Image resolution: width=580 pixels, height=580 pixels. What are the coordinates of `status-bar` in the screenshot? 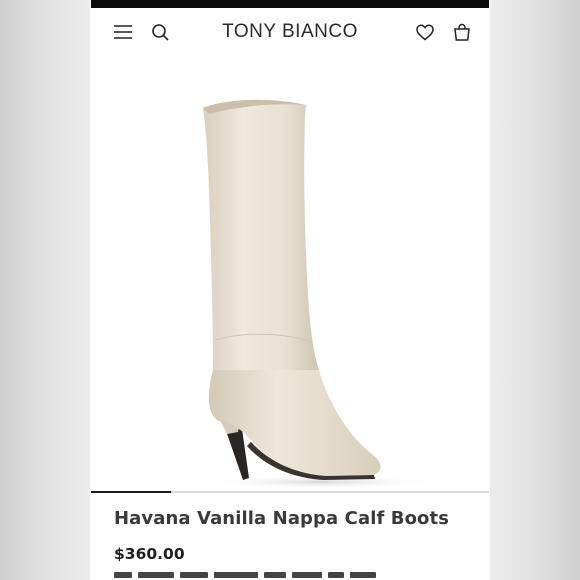 It's located at (290, 4).